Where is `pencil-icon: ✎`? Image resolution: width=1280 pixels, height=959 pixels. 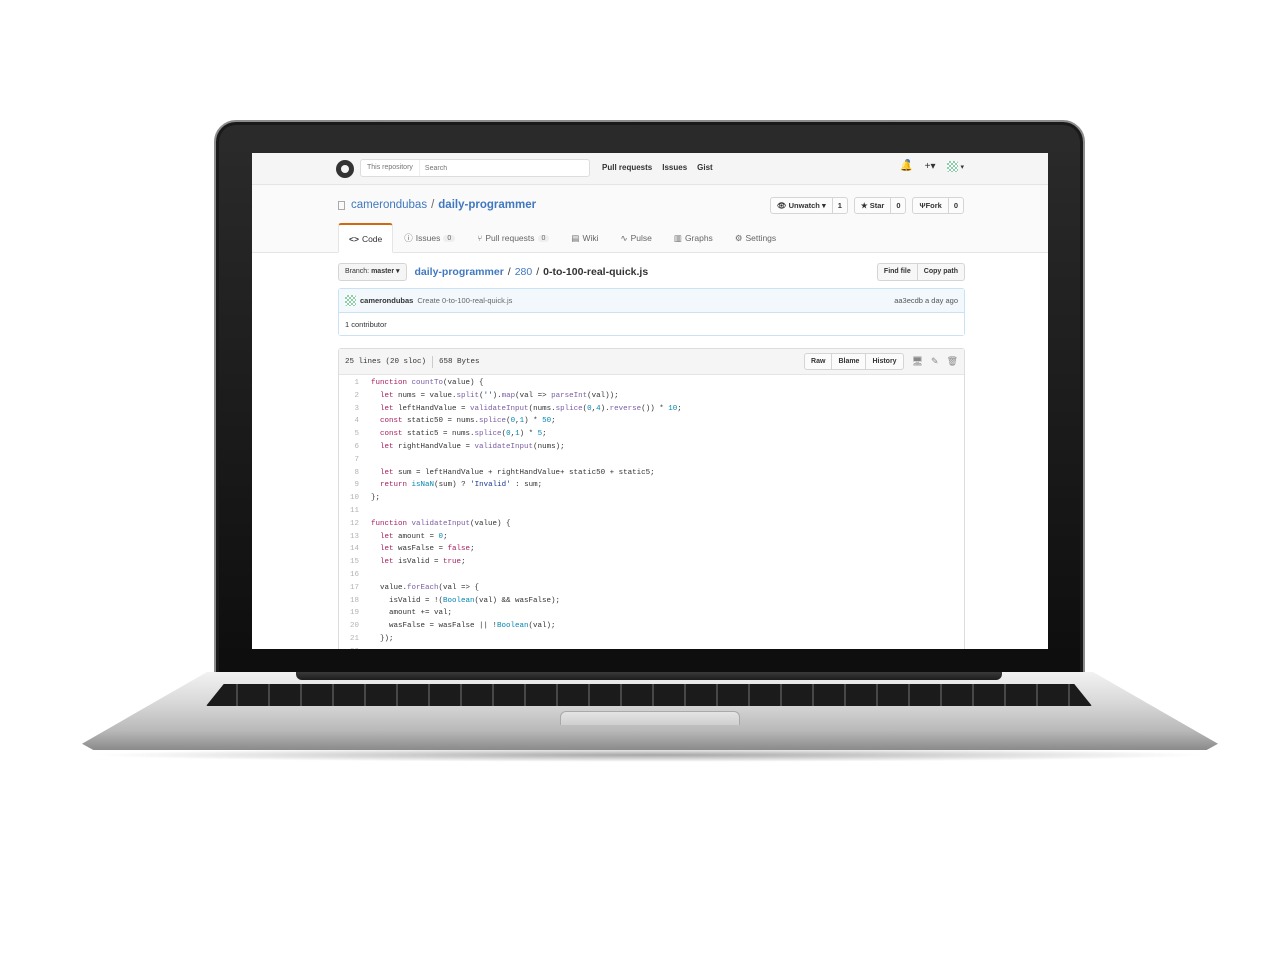 pencil-icon: ✎ is located at coordinates (935, 361).